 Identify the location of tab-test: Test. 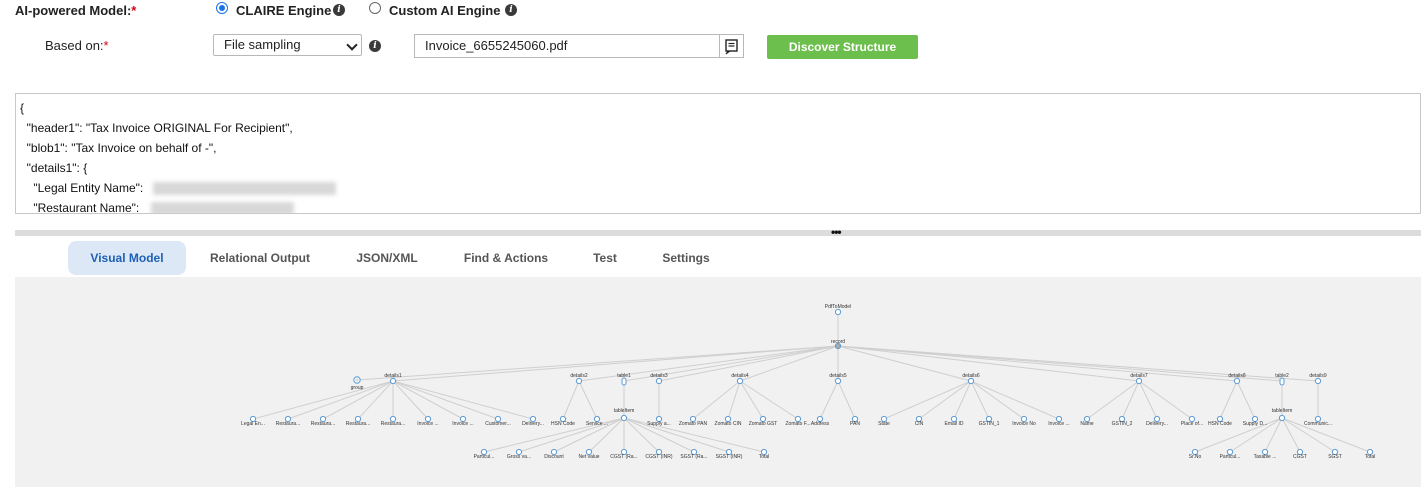
(605, 258).